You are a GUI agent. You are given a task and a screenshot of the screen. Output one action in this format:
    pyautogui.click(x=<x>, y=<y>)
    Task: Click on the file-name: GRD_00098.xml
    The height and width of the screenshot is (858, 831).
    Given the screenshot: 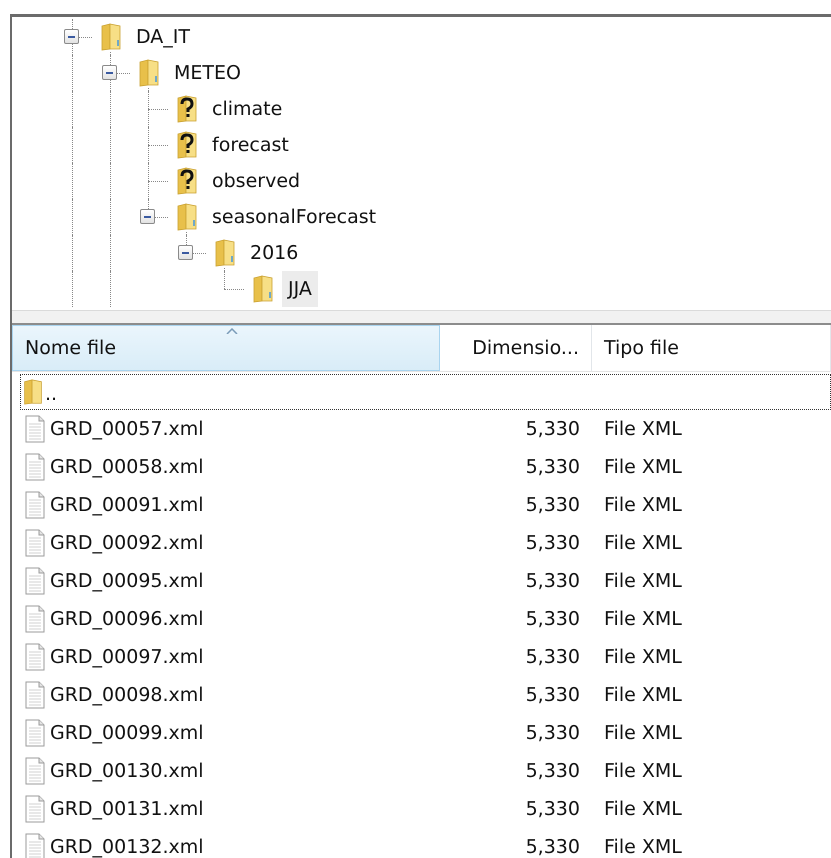 What is the action you would take?
    pyautogui.click(x=127, y=695)
    